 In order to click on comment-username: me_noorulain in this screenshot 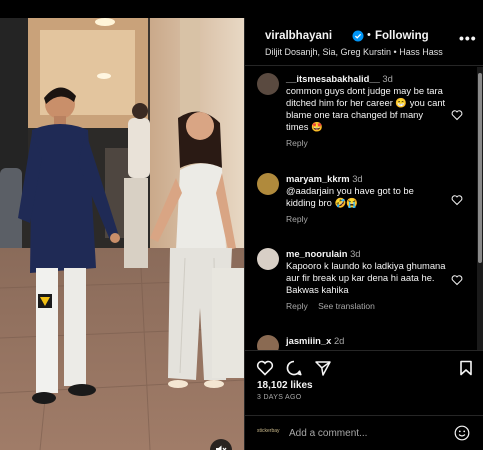, I will do `click(316, 253)`.